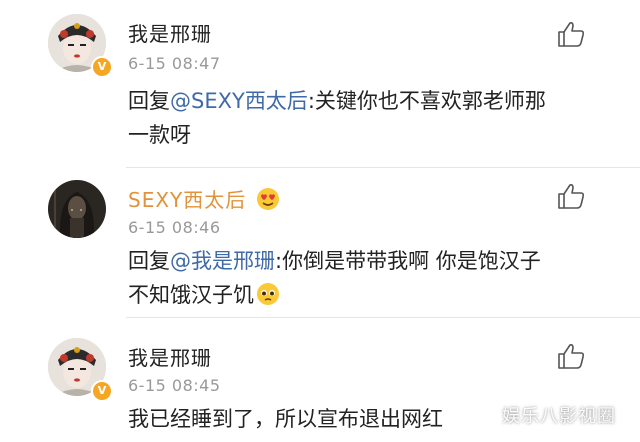 The height and width of the screenshot is (442, 640). I want to click on comment-timestamp: 6-15 08:47, so click(174, 63).